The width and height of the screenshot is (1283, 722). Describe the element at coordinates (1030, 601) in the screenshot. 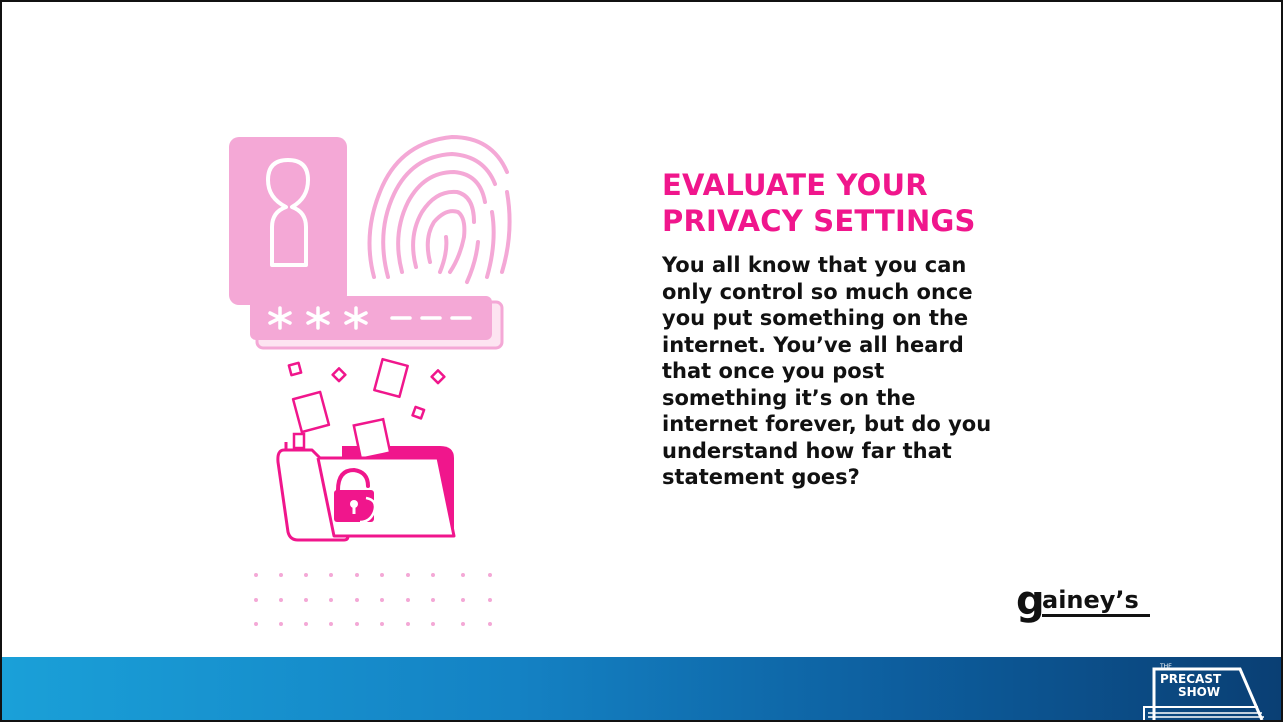

I see `logo-g: g` at that location.